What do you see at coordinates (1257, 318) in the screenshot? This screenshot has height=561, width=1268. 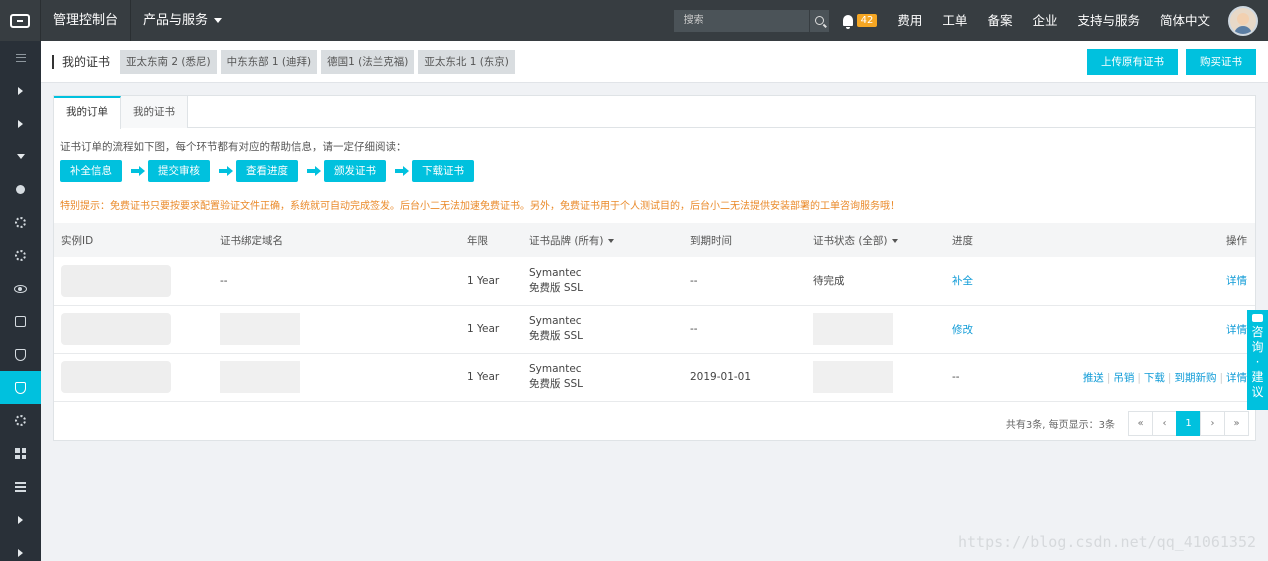 I see `chat-icon` at bounding box center [1257, 318].